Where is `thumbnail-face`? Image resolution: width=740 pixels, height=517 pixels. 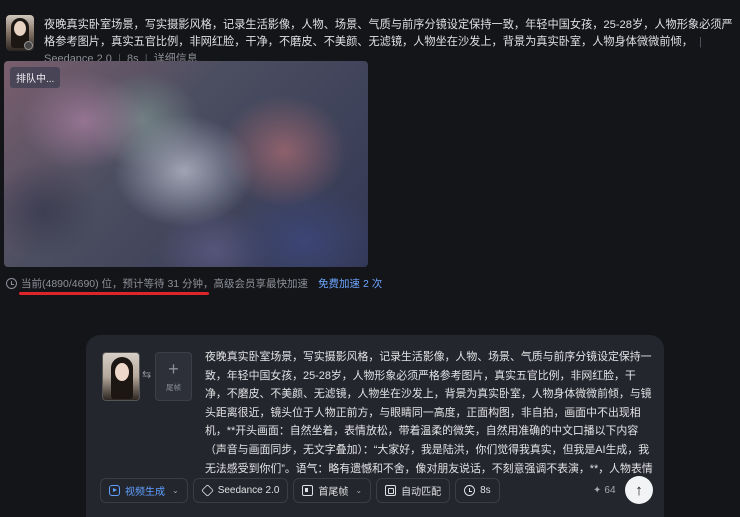 thumbnail-face is located at coordinates (20, 28).